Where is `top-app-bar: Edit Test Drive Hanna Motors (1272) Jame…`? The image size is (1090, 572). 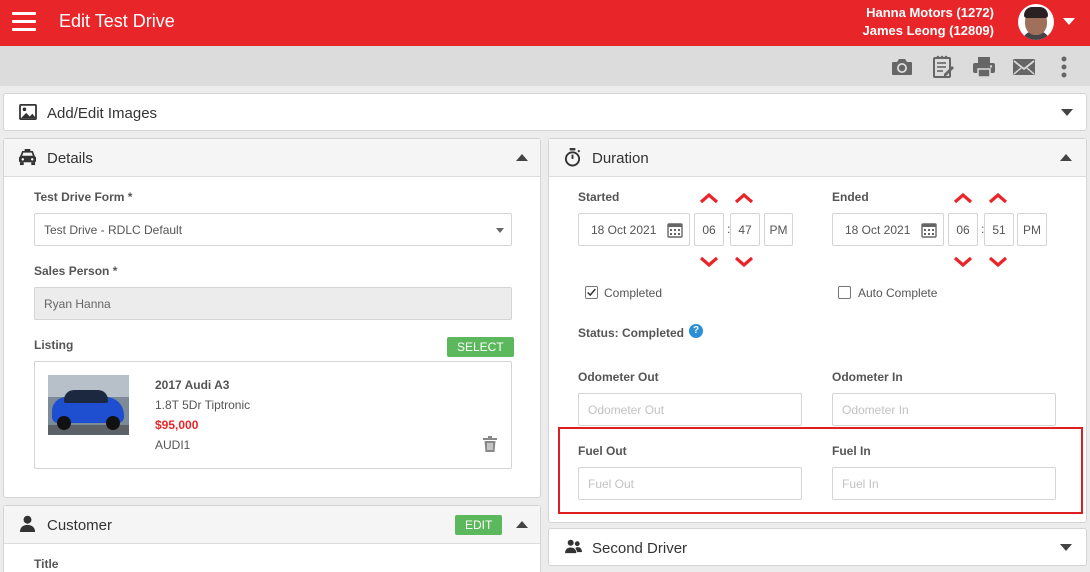 top-app-bar: Edit Test Drive Hanna Motors (1272) Jame… is located at coordinates (545, 23).